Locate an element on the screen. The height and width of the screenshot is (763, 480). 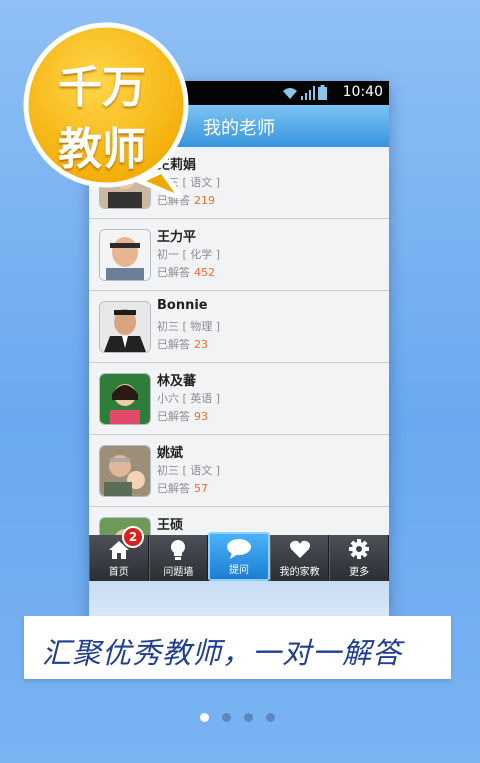
status-icons is located at coordinates (304, 92).